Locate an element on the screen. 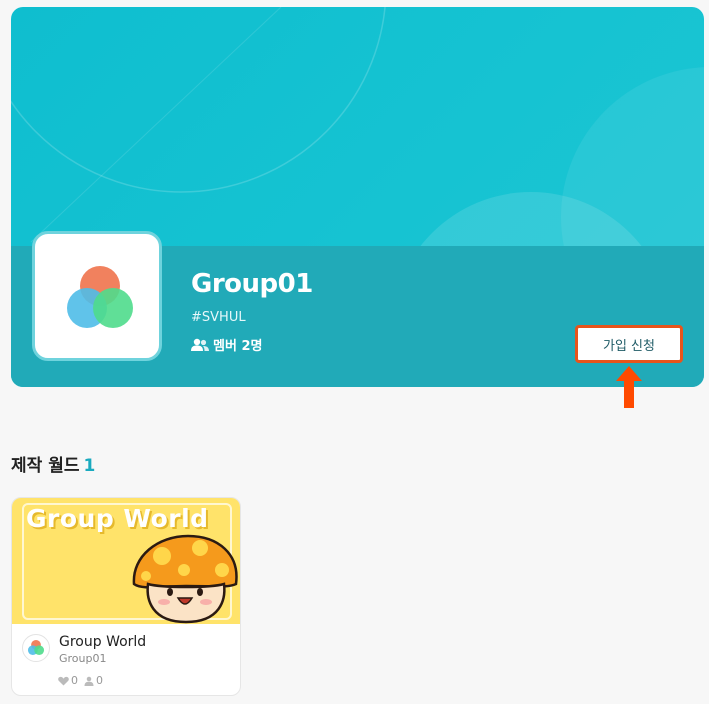  section-title: 제작 월드 is located at coordinates (45, 466).